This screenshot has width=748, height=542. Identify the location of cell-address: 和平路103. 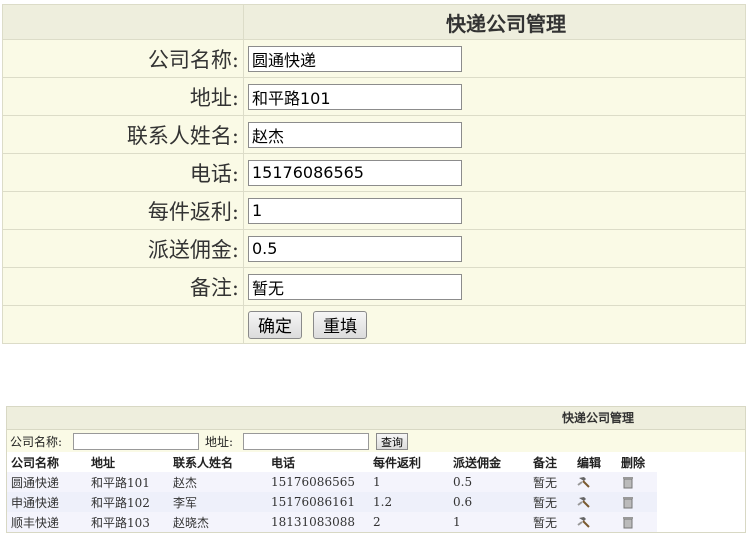
(128, 522).